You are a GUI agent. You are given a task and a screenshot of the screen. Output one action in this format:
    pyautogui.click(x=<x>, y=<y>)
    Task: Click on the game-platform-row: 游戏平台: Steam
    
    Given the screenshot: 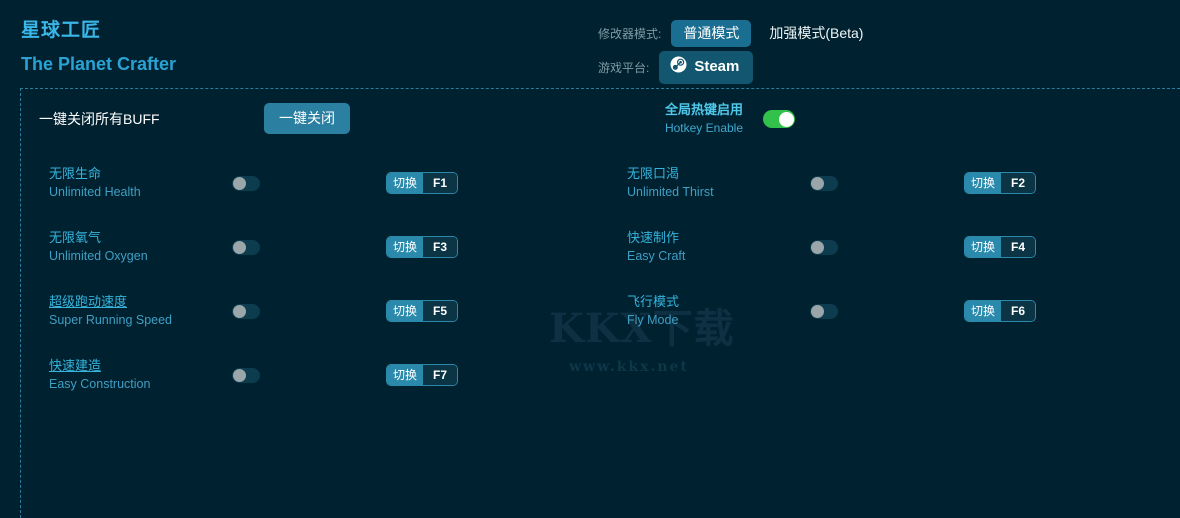 What is the action you would take?
    pyautogui.click(x=676, y=67)
    